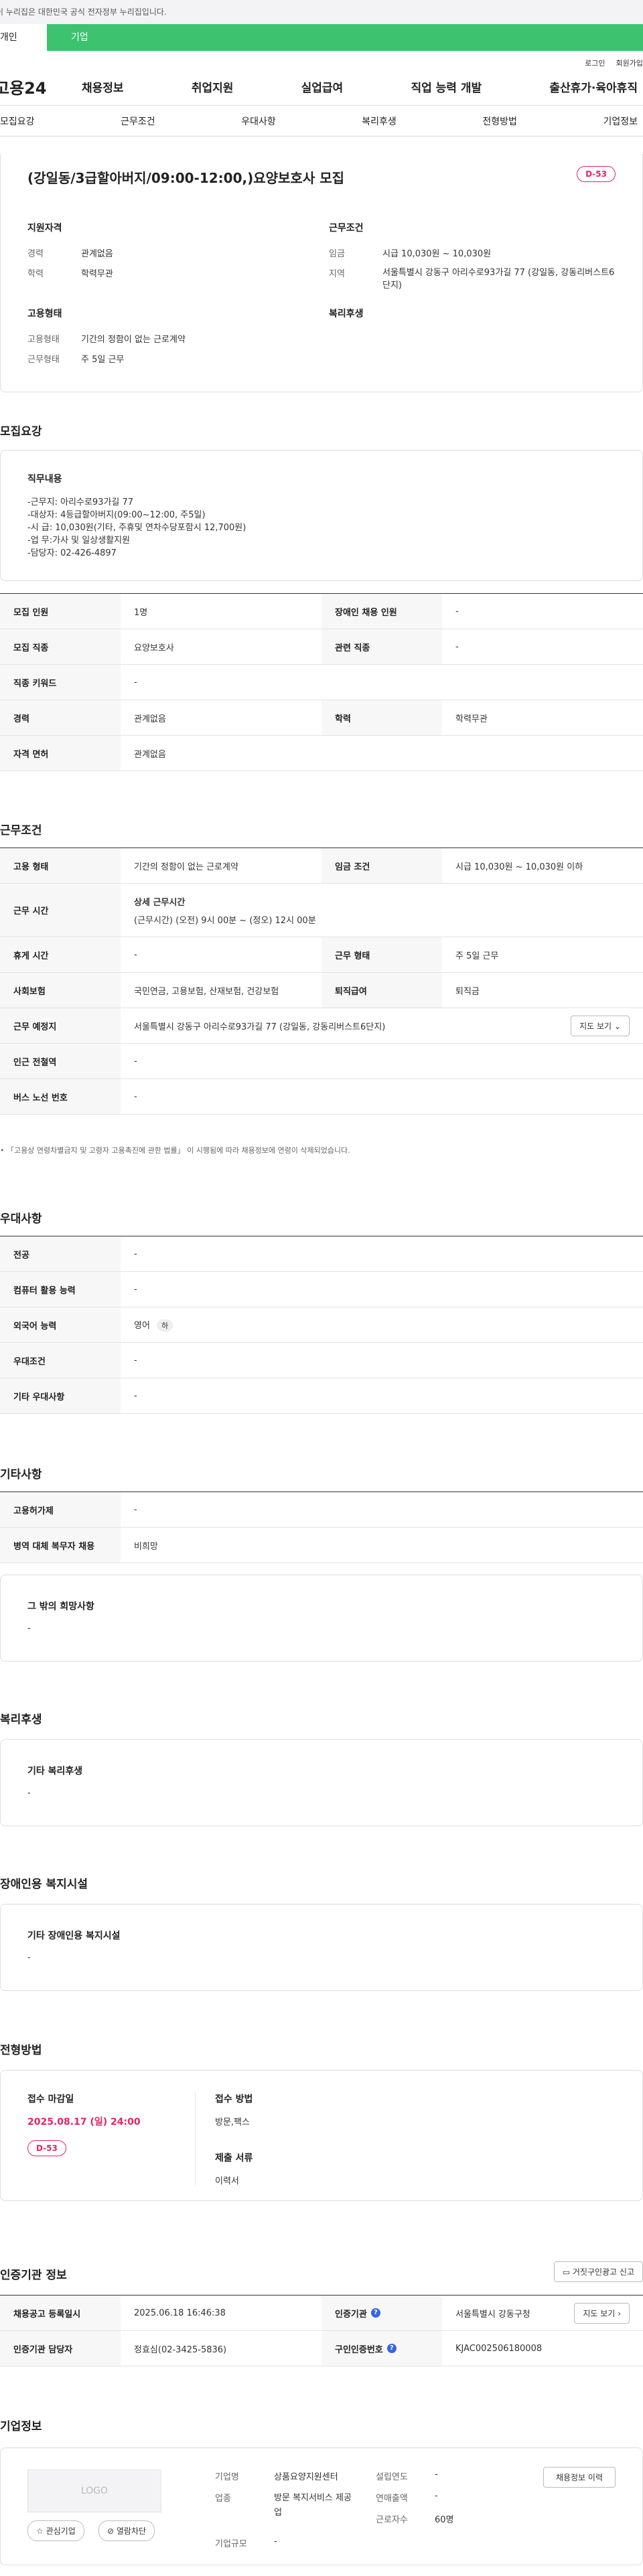 The image size is (643, 2576). Describe the element at coordinates (103, 87) in the screenshot. I see `gnb-item-jobs: 채용정보` at that location.